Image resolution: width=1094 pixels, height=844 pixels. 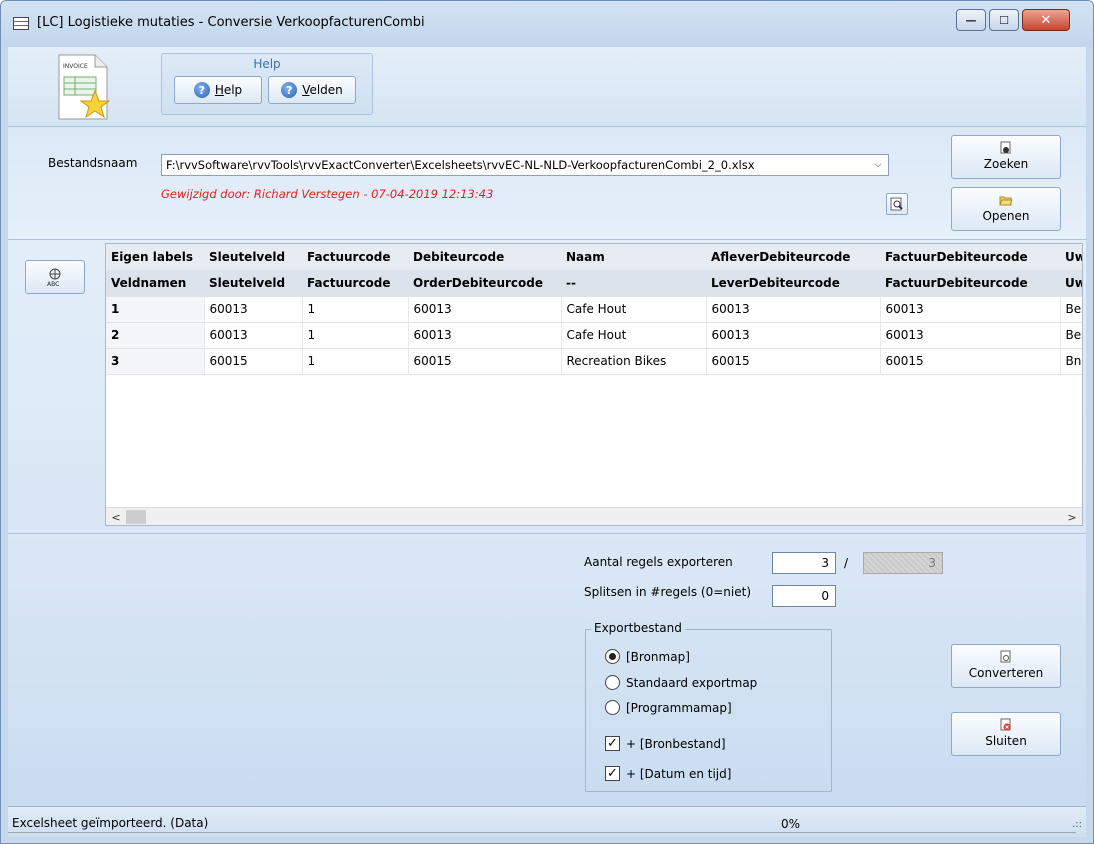 What do you see at coordinates (634, 361) in the screenshot?
I see `table-cell: Recreation Bikes` at bounding box center [634, 361].